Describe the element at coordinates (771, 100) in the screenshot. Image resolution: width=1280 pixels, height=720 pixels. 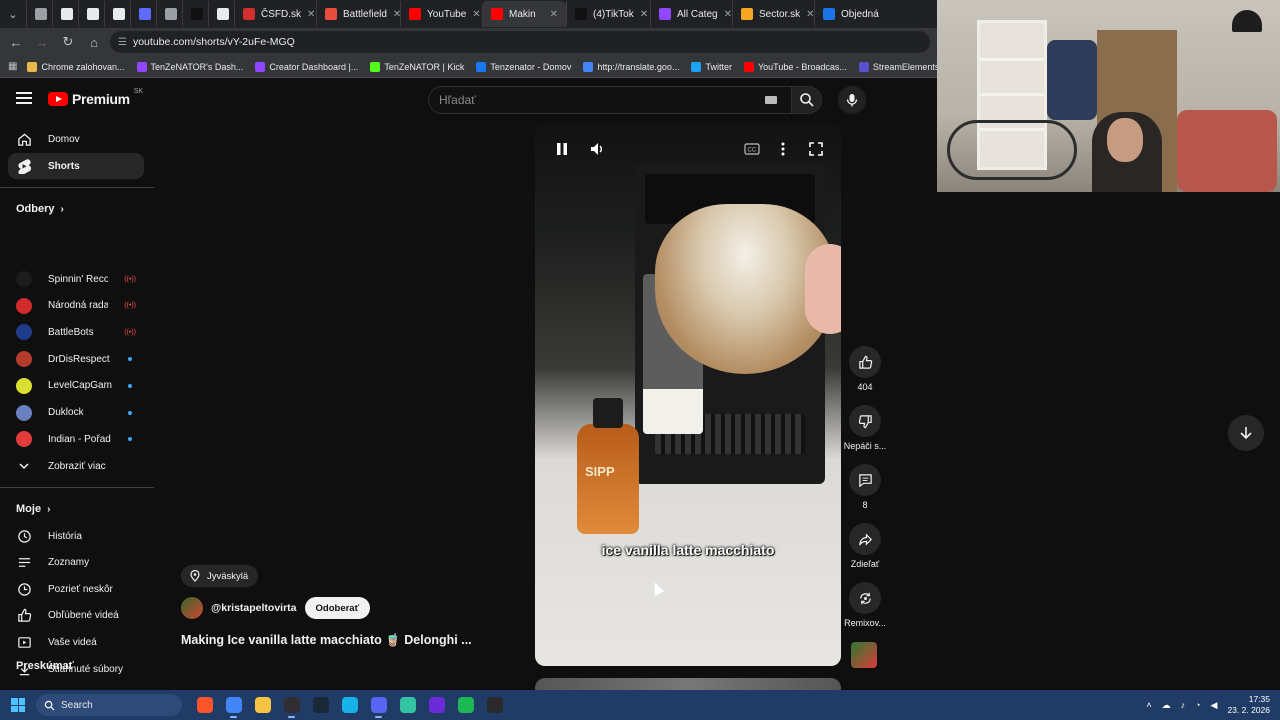
I see `keyboard-icon` at that location.